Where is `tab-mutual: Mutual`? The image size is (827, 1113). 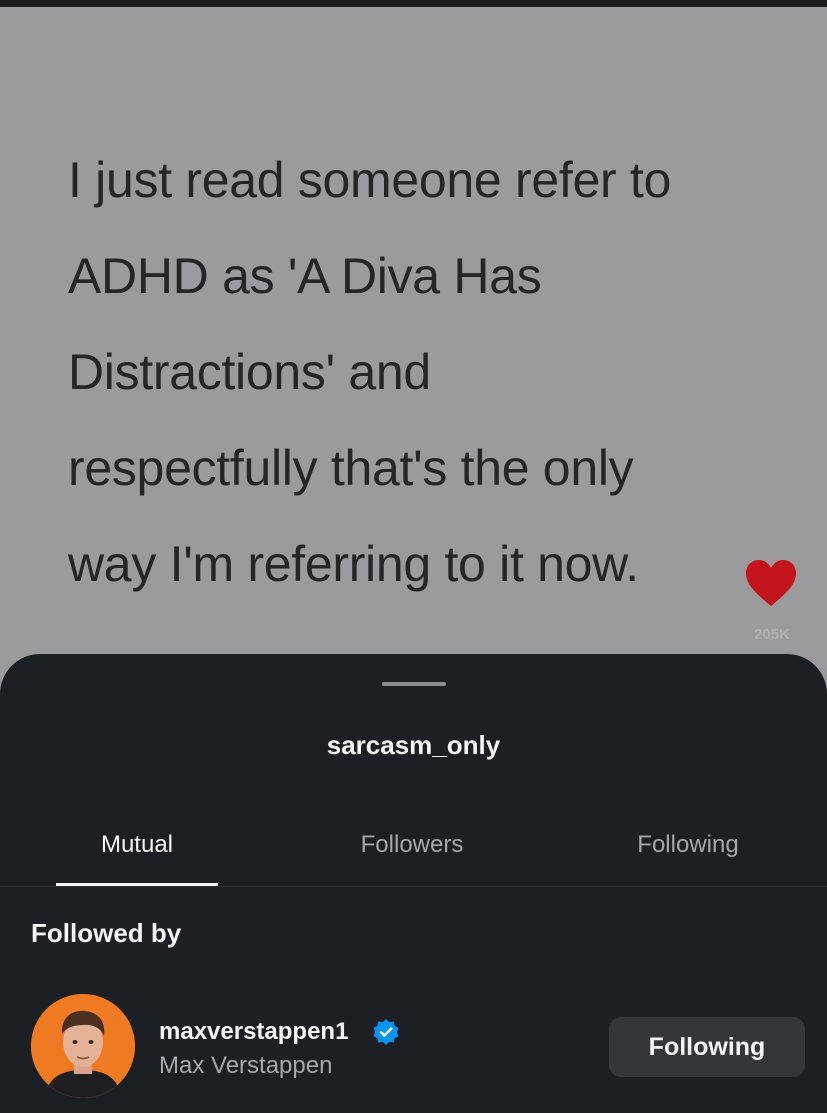
tab-mutual: Mutual is located at coordinates (137, 851).